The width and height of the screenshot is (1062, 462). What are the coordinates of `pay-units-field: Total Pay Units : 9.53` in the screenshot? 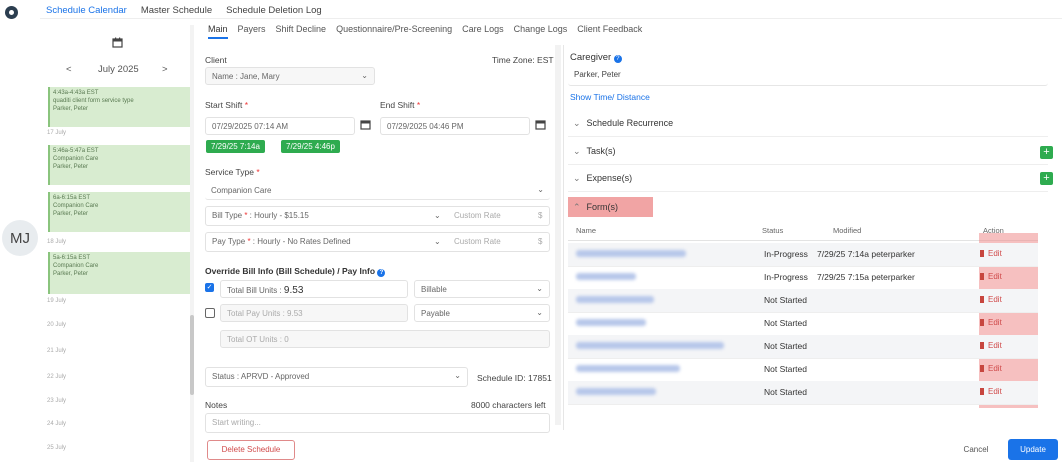 It's located at (314, 313).